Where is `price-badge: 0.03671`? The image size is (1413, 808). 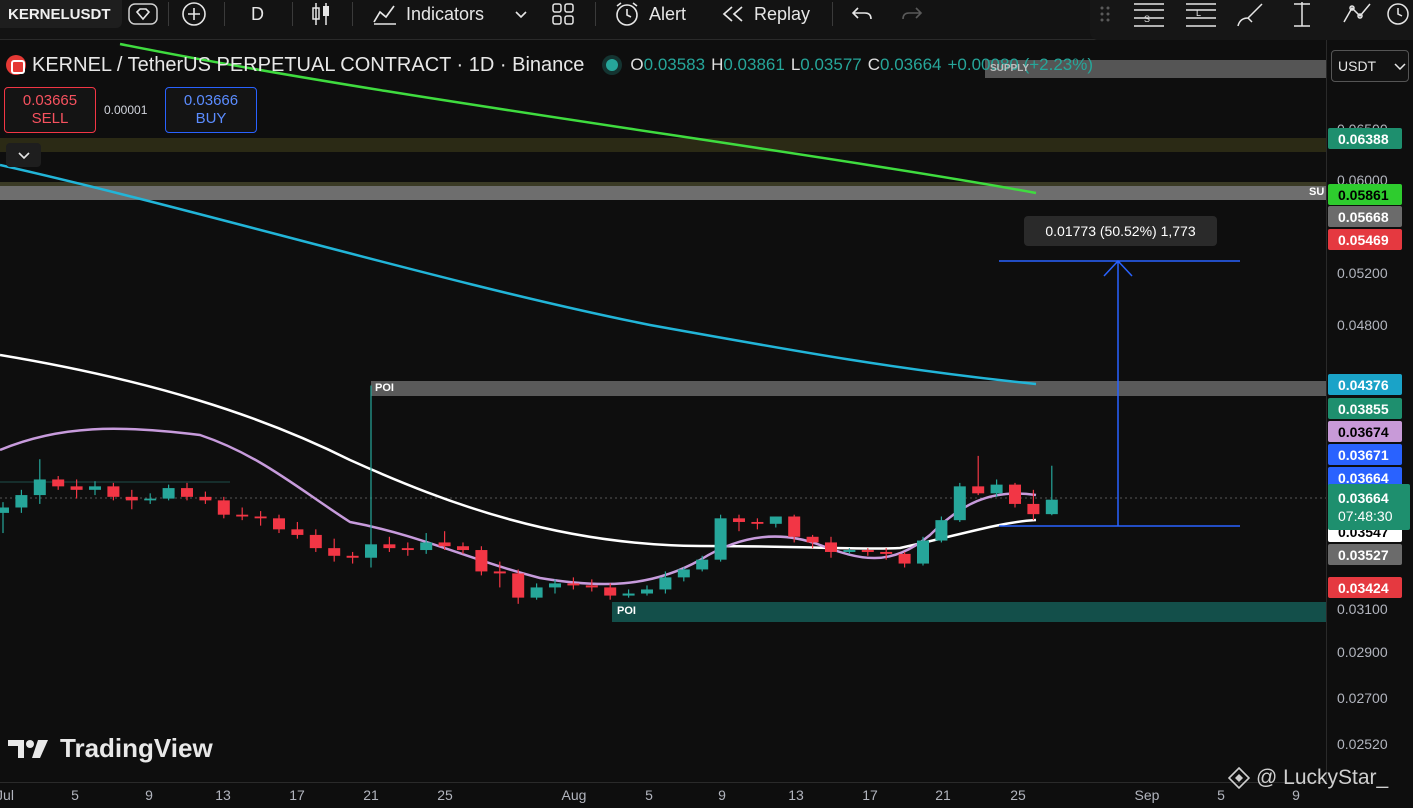
price-badge: 0.03671 is located at coordinates (1365, 454).